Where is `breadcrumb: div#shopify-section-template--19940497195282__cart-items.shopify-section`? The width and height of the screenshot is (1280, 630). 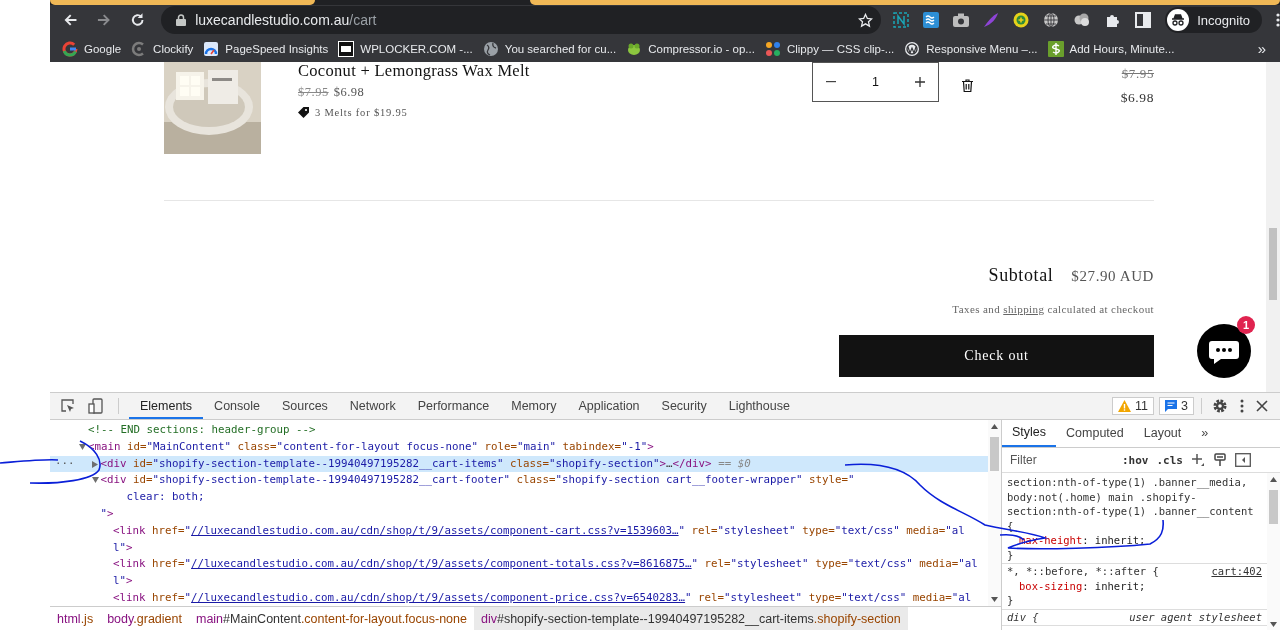
breadcrumb: div#shopify-section-template--19940497195282__cart-items.shopify-section is located at coordinates (690, 618).